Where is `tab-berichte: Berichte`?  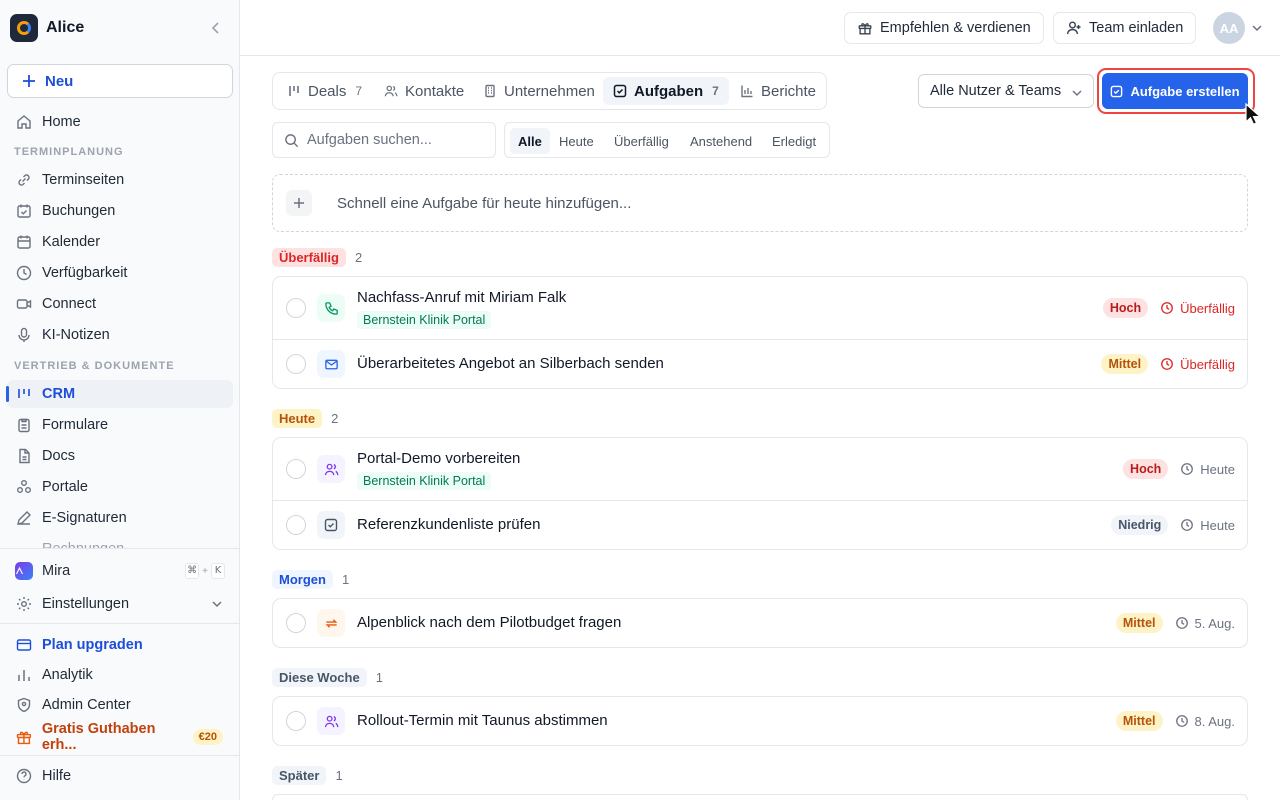
tab-berichte: Berichte is located at coordinates (778, 91).